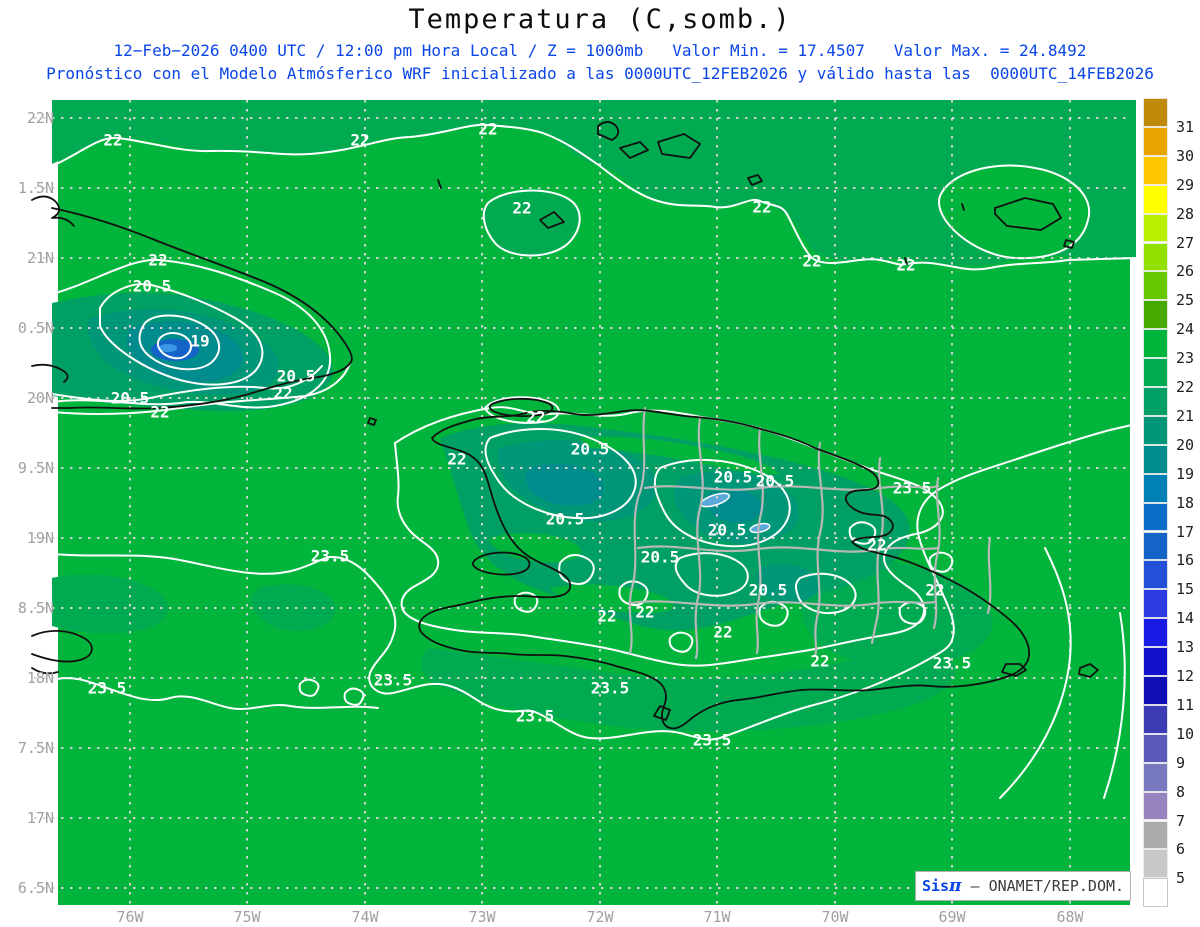 The width and height of the screenshot is (1200, 927). What do you see at coordinates (1185, 676) in the screenshot?
I see `colorbar-tick-label: 12` at bounding box center [1185, 676].